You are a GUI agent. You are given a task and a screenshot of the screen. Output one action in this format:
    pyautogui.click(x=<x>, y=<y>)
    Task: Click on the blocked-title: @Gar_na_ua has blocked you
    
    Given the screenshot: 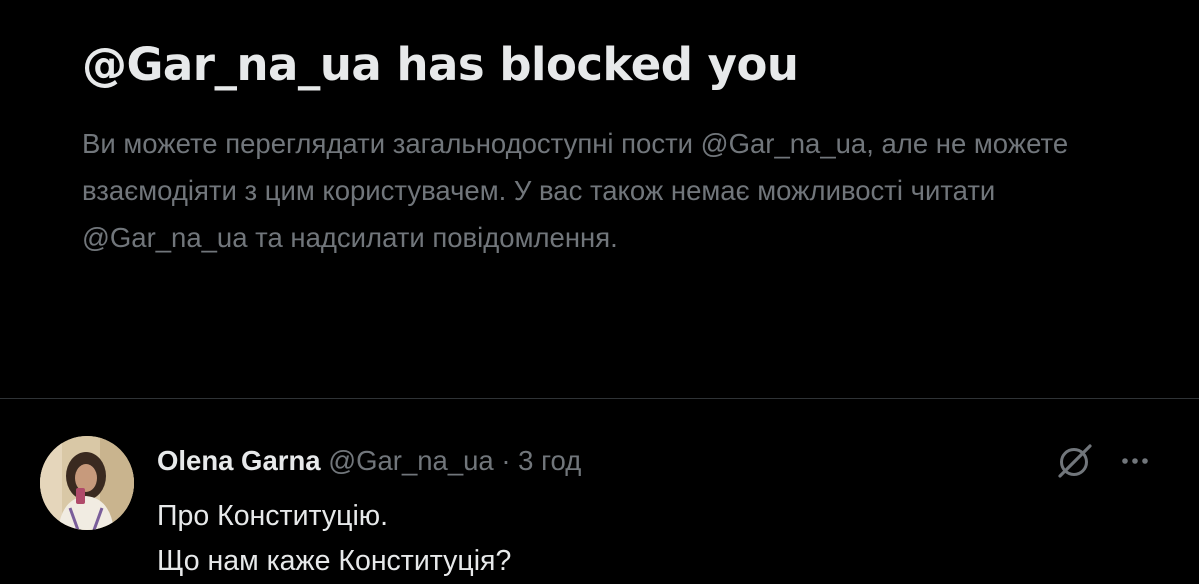 What is the action you would take?
    pyautogui.click(x=440, y=64)
    